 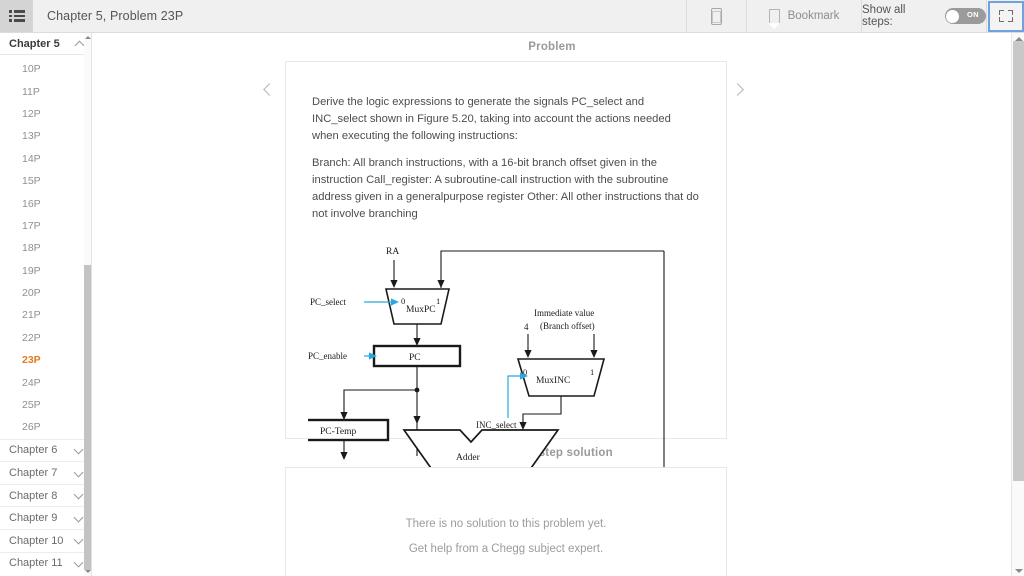 I want to click on collapse-inward-icon, so click(x=1005, y=16).